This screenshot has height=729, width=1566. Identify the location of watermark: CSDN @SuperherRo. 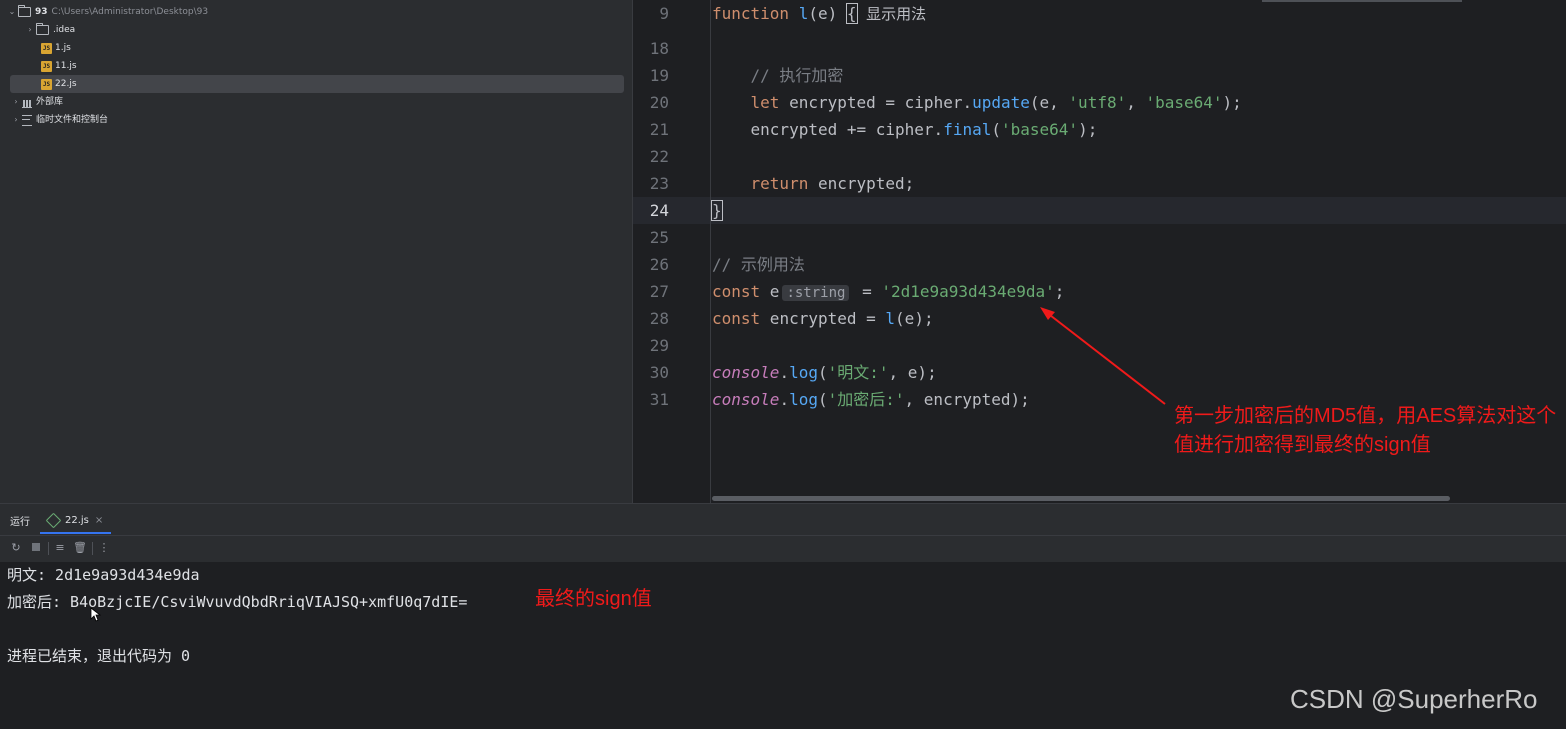
(1414, 699).